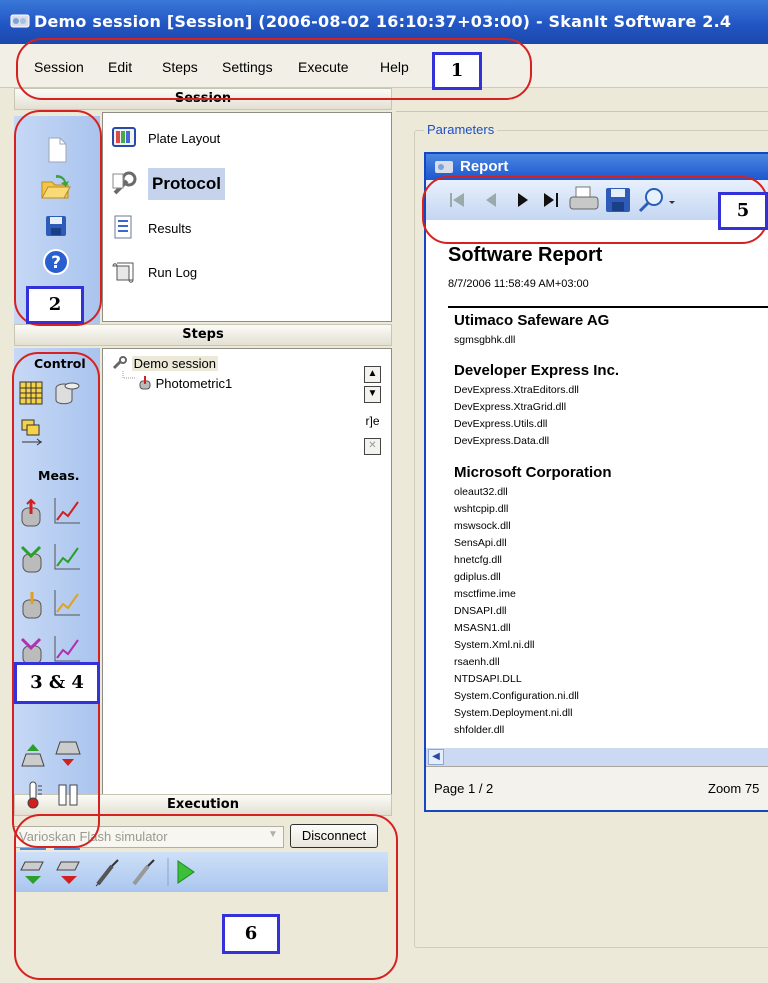 This screenshot has width=768, height=983. I want to click on file-line: DevExpress.Data.dll, so click(502, 441).